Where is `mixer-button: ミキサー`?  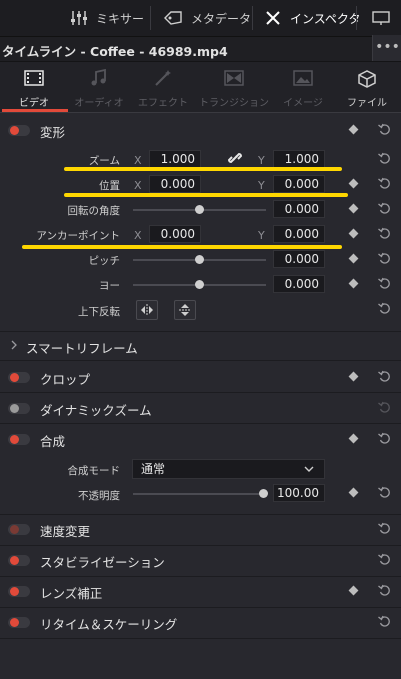
mixer-button: ミキサー is located at coordinates (107, 18).